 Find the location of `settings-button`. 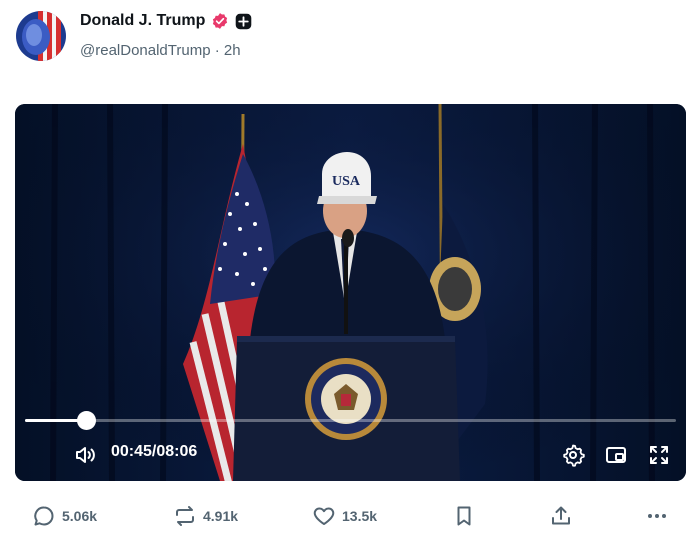

settings-button is located at coordinates (573, 455).